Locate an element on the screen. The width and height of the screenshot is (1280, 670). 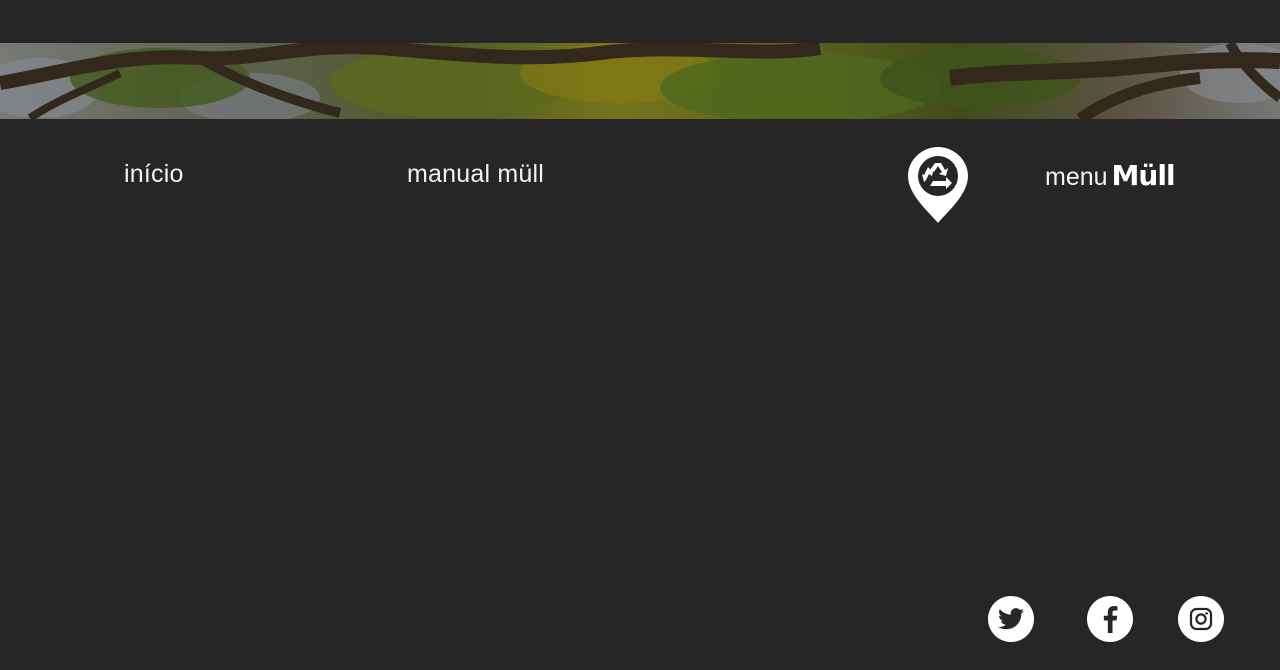
twitter-icon is located at coordinates (1011, 619).